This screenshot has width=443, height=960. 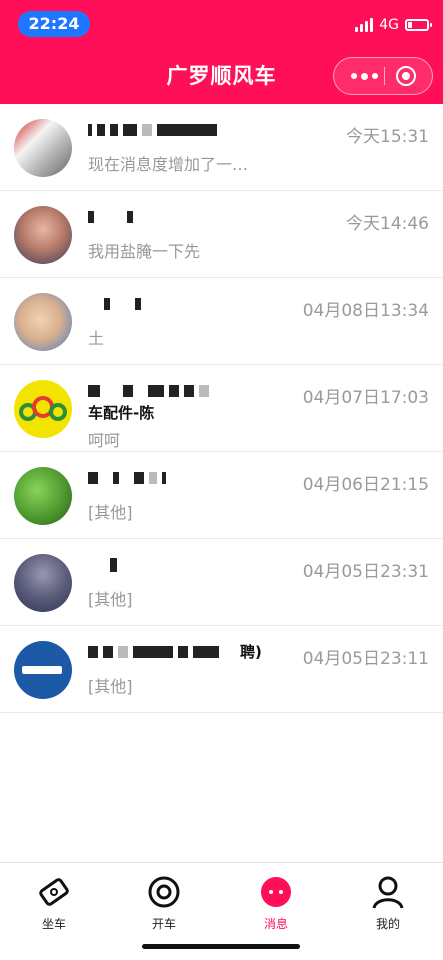 I want to click on capsule-divider, so click(x=384, y=76).